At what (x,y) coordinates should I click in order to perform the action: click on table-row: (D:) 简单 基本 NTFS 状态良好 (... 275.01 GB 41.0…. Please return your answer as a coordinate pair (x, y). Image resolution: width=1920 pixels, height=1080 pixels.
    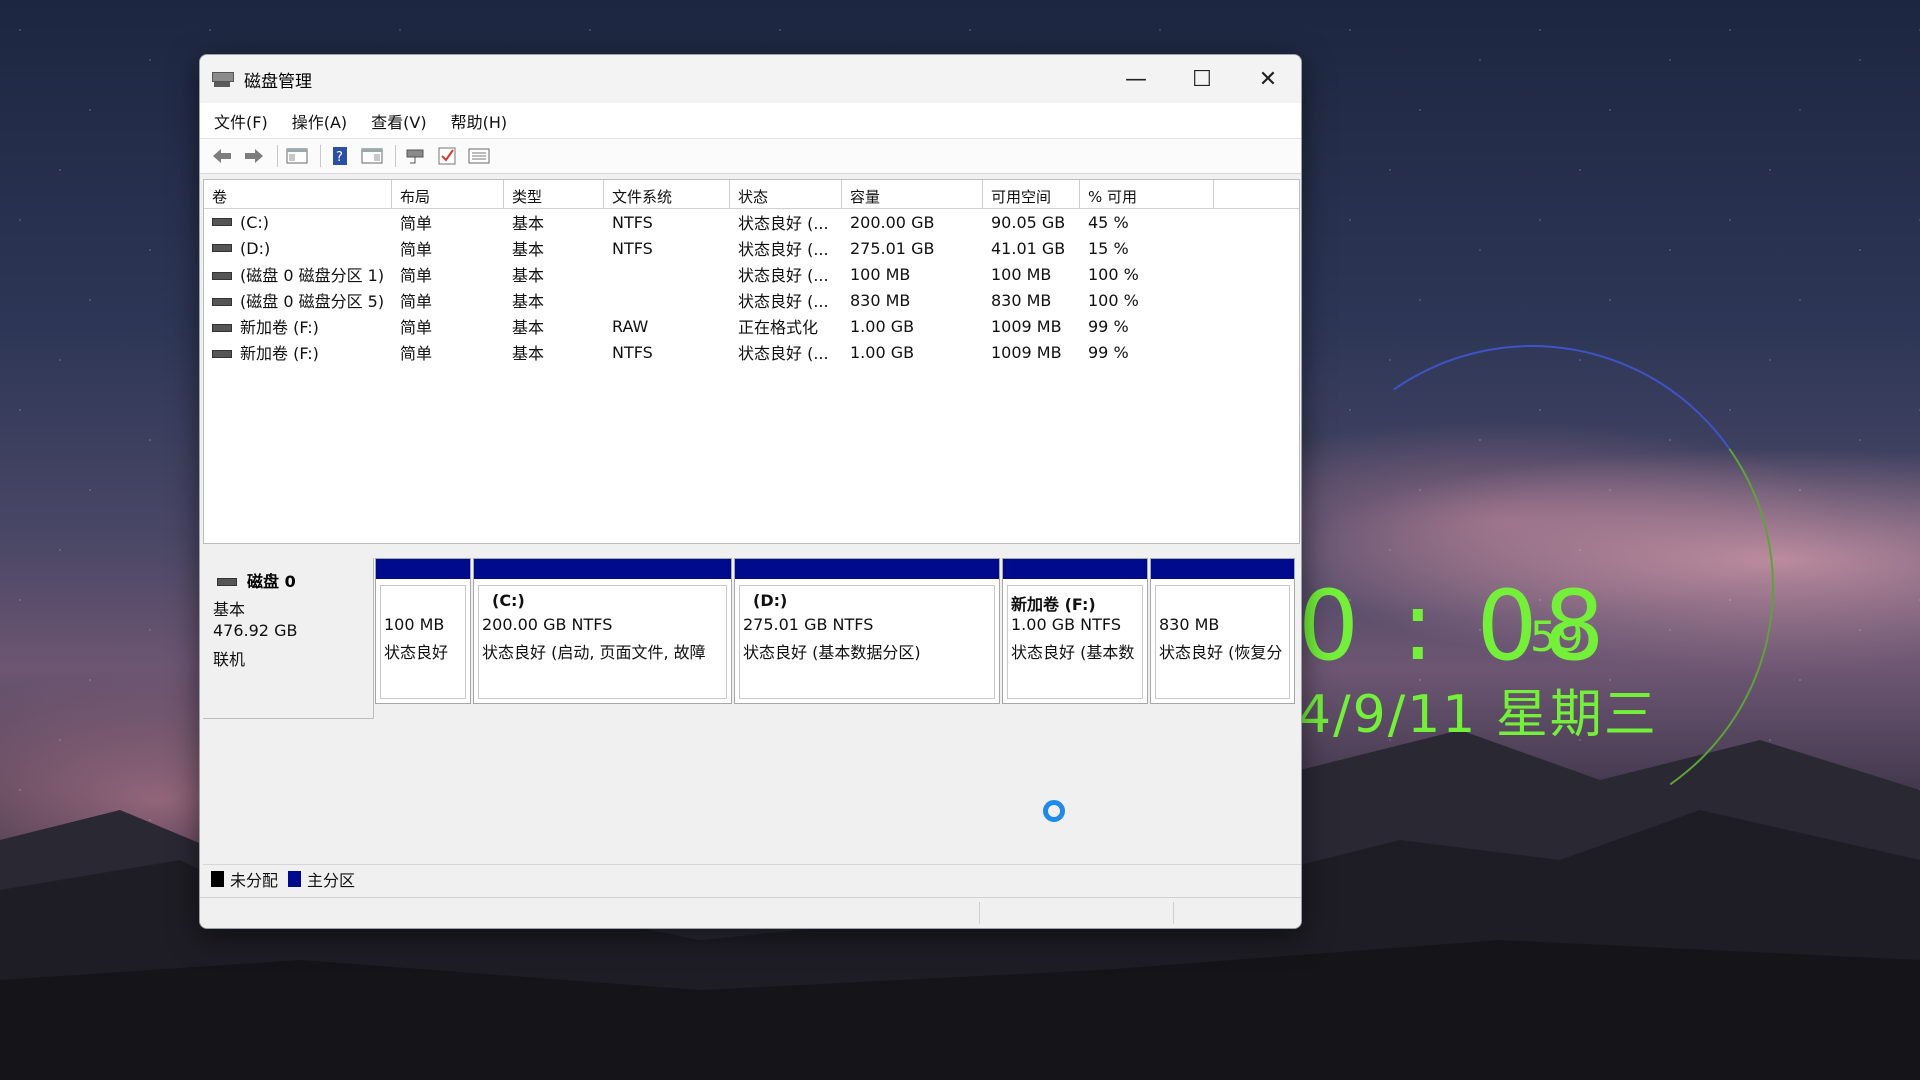
    Looking at the image, I should click on (751, 248).